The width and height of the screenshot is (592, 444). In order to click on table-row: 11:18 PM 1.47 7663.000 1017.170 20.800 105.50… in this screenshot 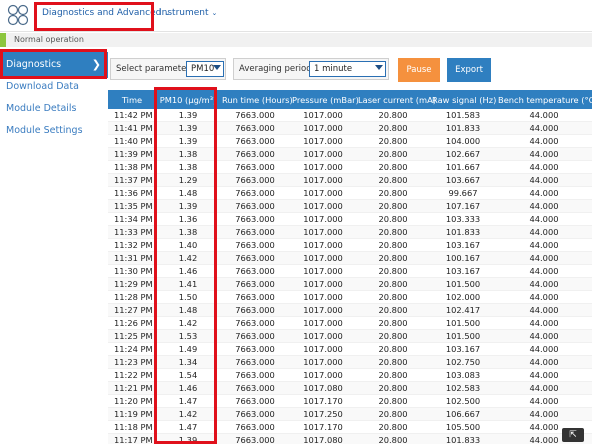, I will do `click(350, 427)`.